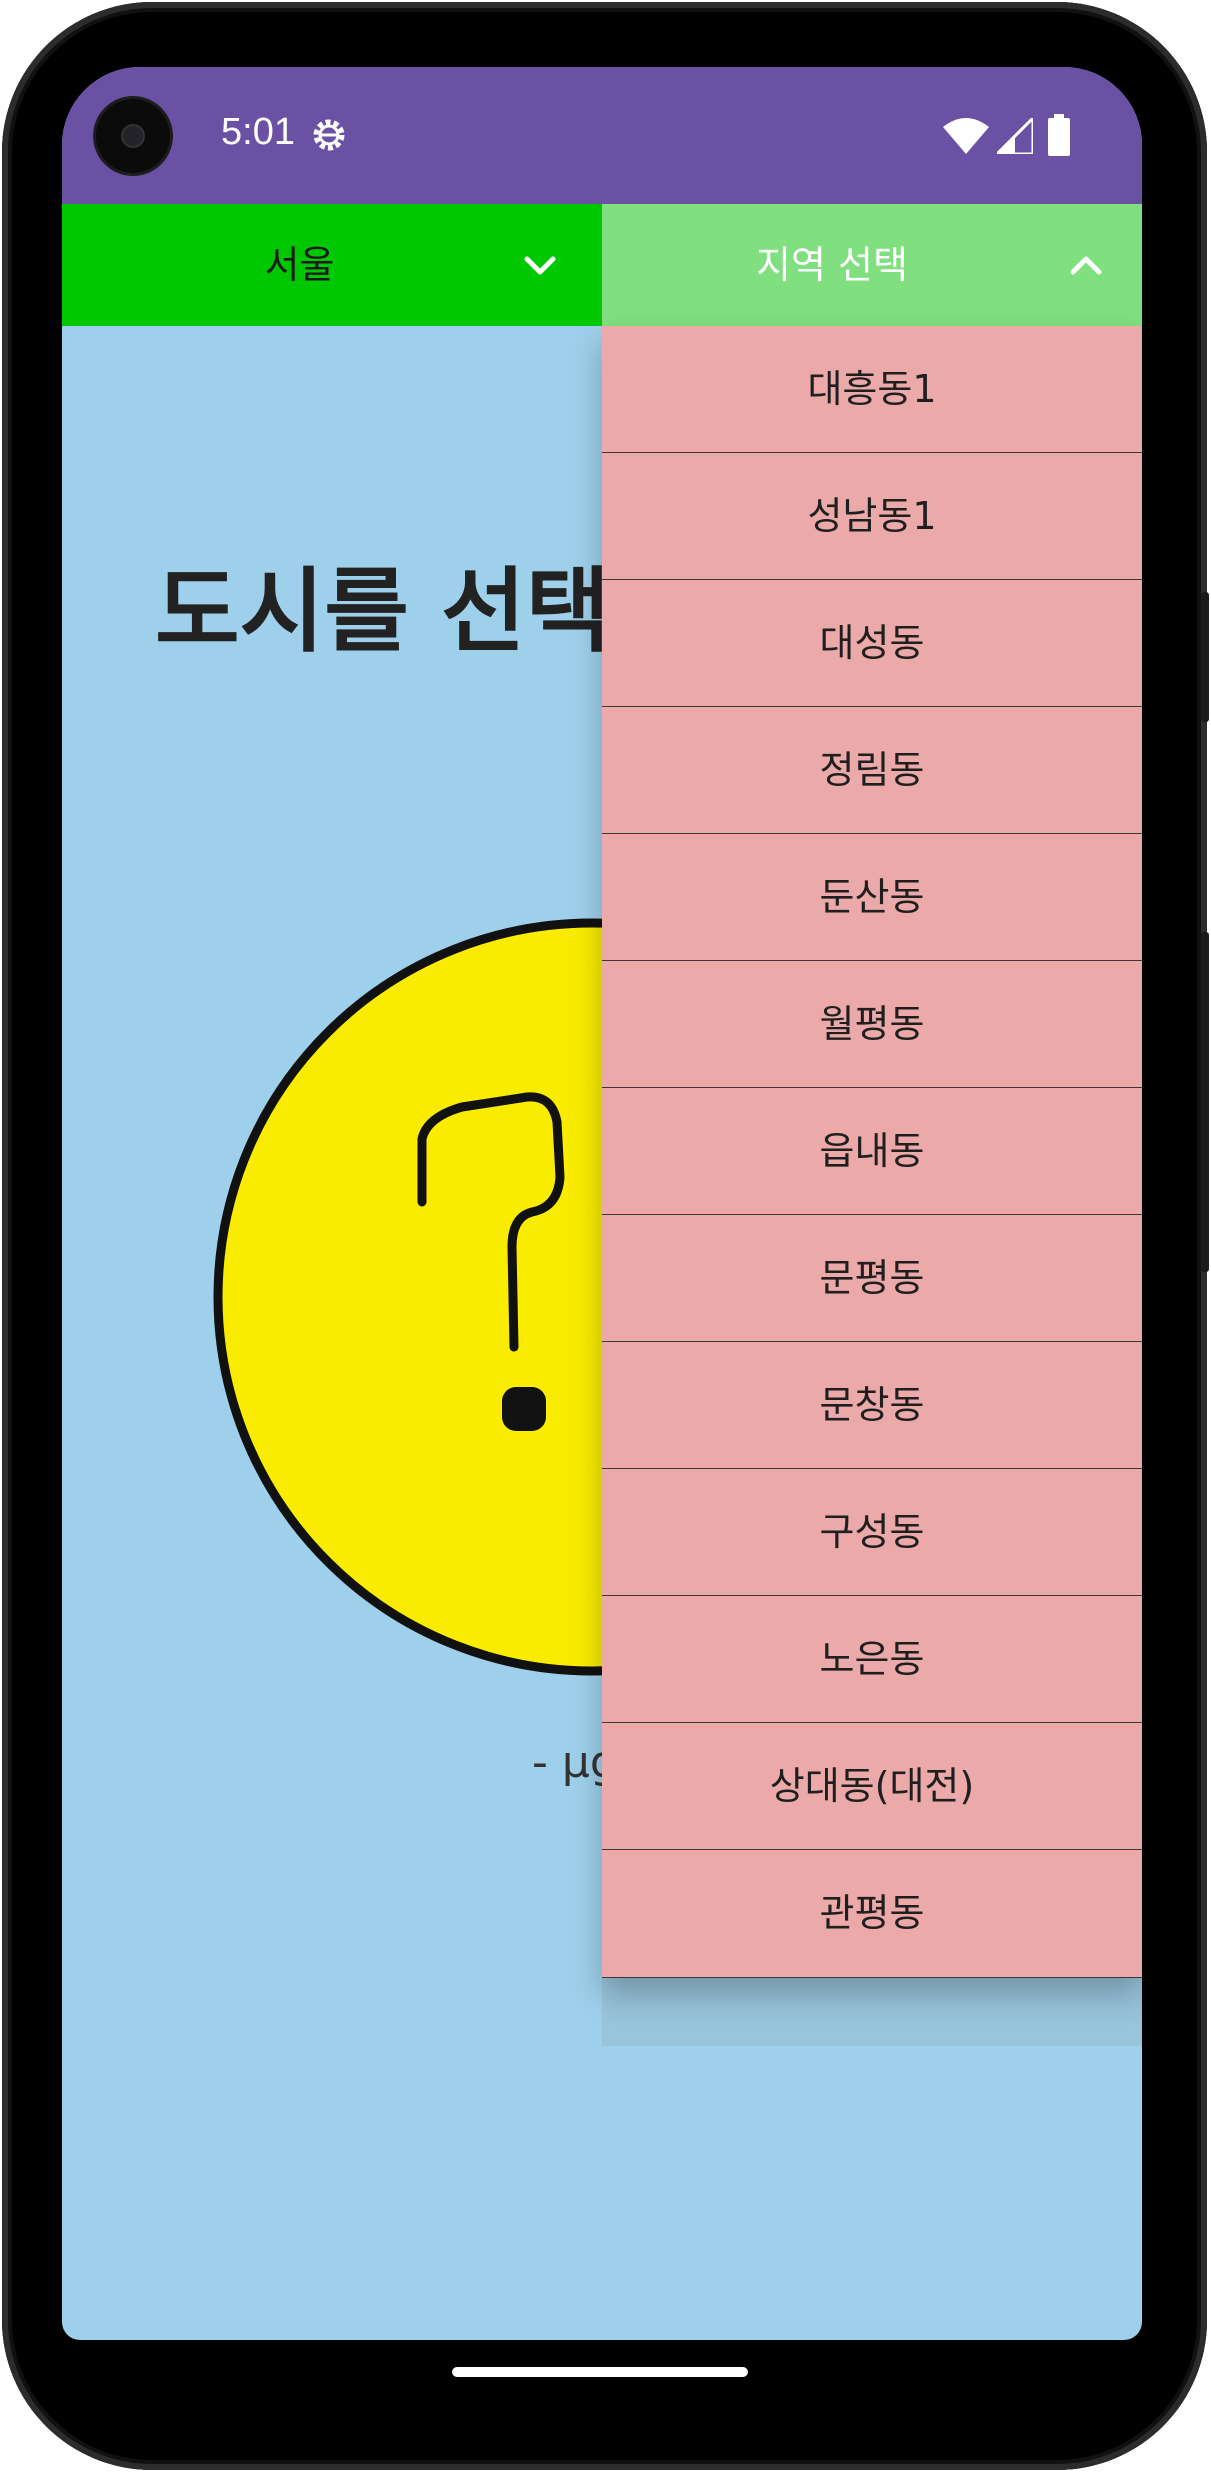 The width and height of the screenshot is (1211, 2474). I want to click on volume-button, so click(1205, 1102).